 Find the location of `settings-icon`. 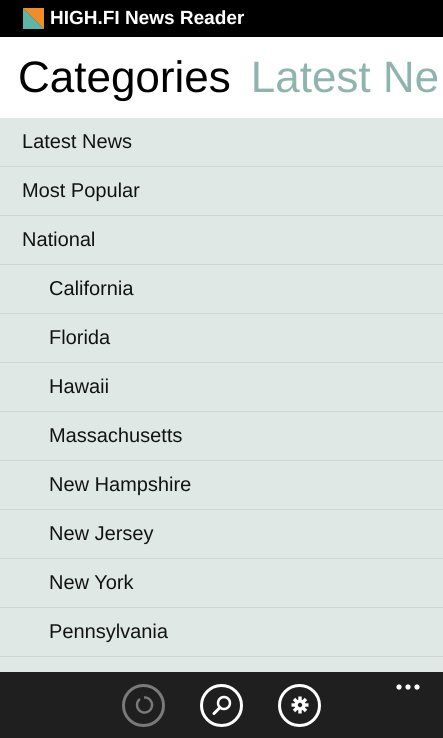

settings-icon is located at coordinates (299, 705).